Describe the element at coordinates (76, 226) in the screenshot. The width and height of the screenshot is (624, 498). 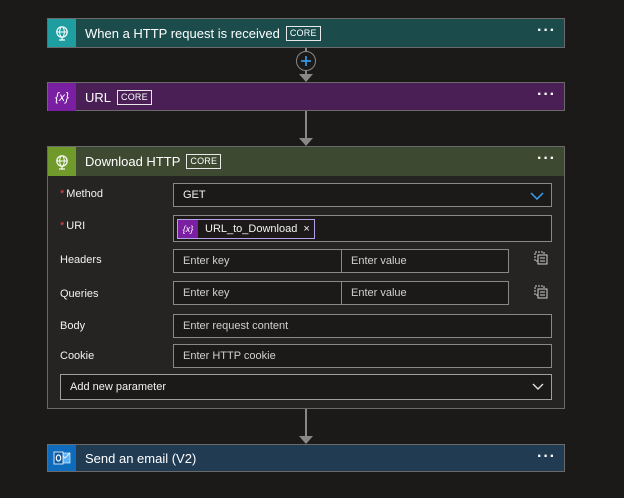
I see `uri-label-text: URI` at that location.